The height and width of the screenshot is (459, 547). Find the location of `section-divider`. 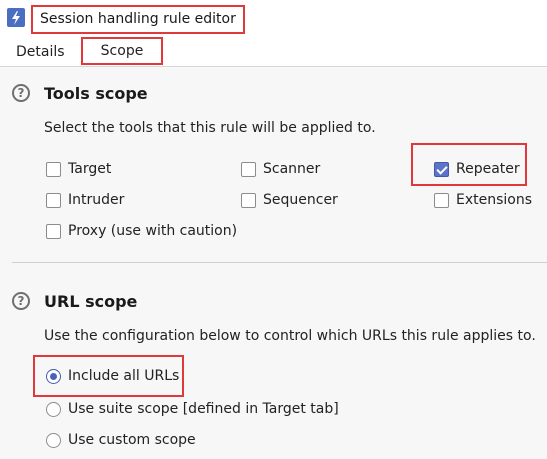

section-divider is located at coordinates (279, 262).